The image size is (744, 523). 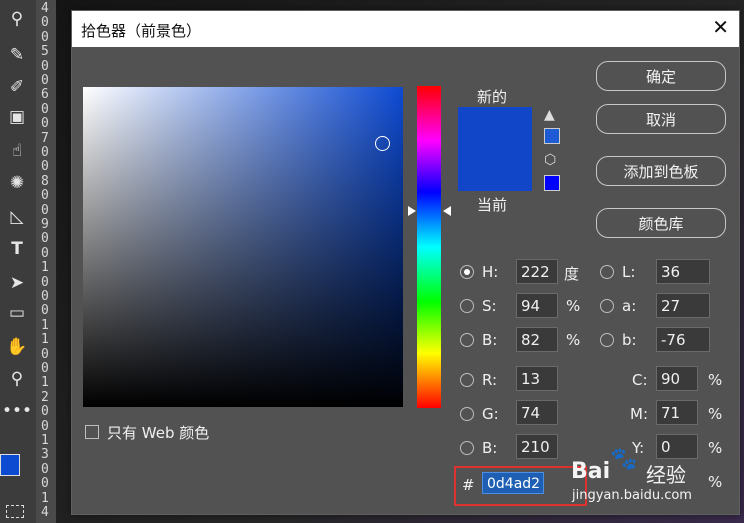 What do you see at coordinates (537, 378) in the screenshot?
I see `r-input: 13` at bounding box center [537, 378].